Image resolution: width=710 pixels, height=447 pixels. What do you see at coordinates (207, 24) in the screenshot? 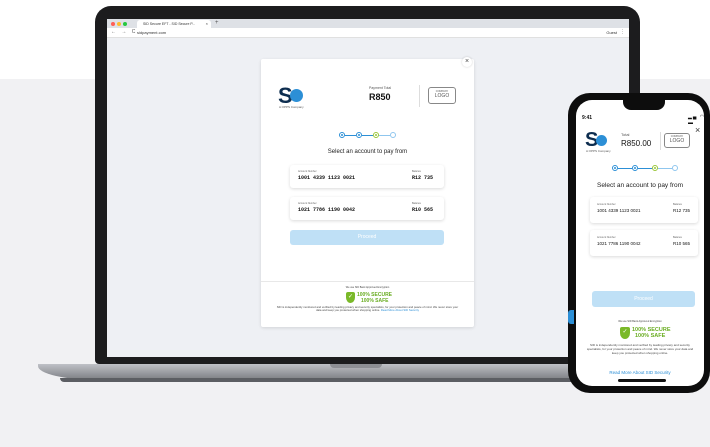
I see `tab-close-icon: ×` at bounding box center [207, 24].